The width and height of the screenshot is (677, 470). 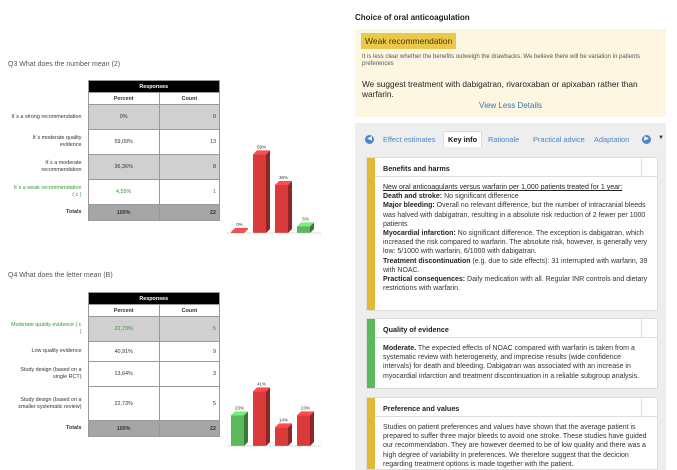 What do you see at coordinates (57, 141) in the screenshot?
I see `row-label: It´s moderate quality evidence` at bounding box center [57, 141].